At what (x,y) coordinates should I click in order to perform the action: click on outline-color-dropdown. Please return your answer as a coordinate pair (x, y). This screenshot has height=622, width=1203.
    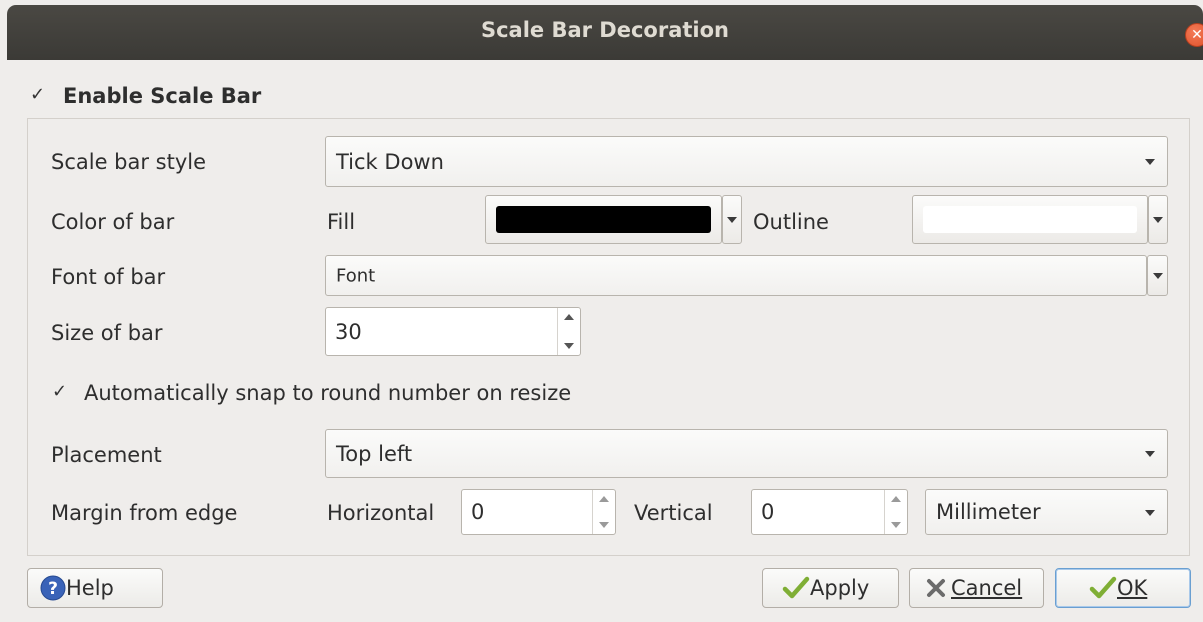
    Looking at the image, I should click on (1158, 219).